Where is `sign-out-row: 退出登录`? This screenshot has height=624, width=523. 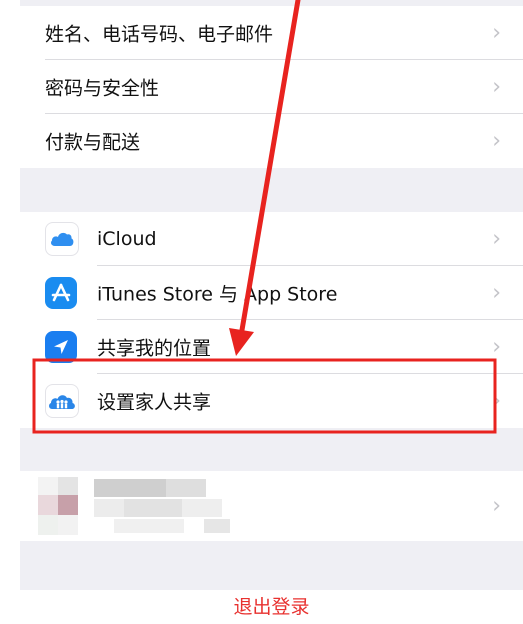 sign-out-row: 退出登录 is located at coordinates (271, 607).